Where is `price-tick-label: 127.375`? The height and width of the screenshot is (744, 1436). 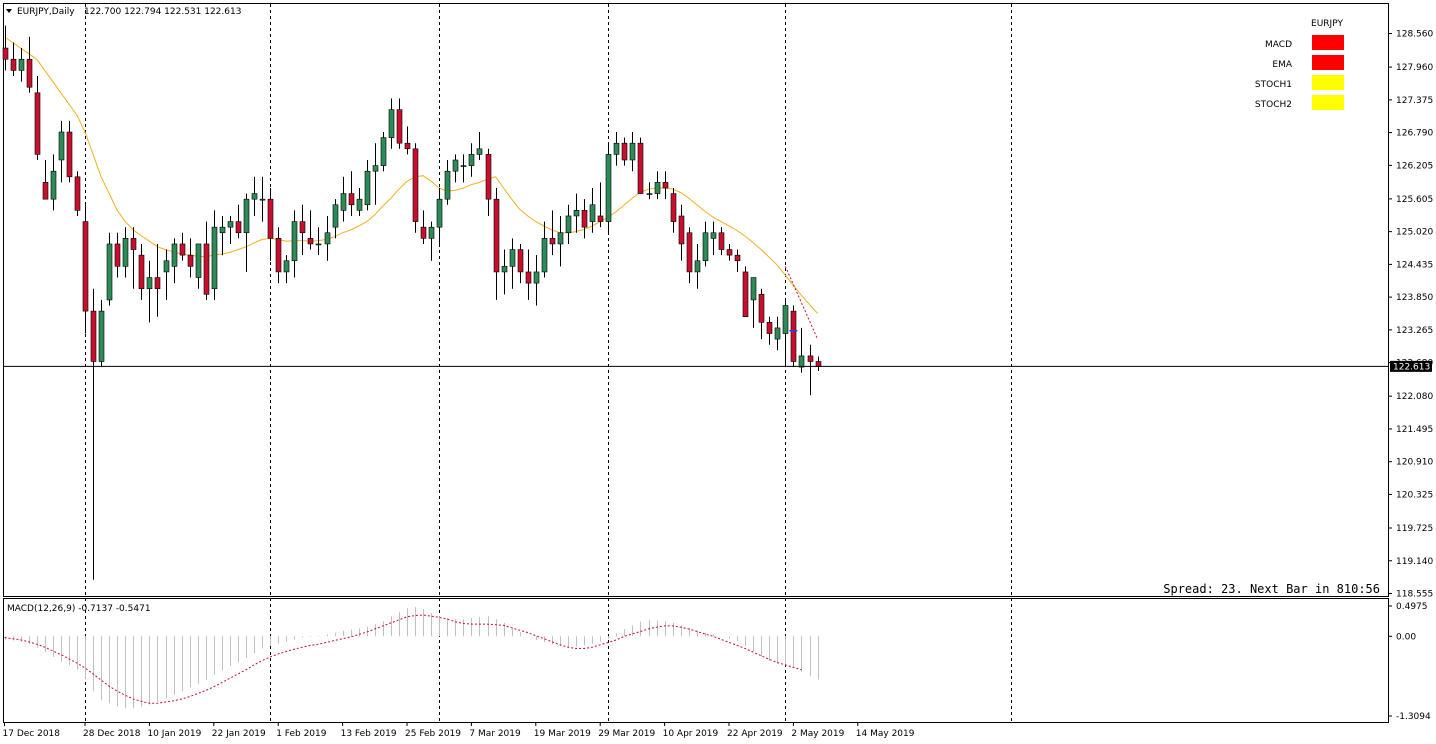
price-tick-label: 127.375 is located at coordinates (1414, 101).